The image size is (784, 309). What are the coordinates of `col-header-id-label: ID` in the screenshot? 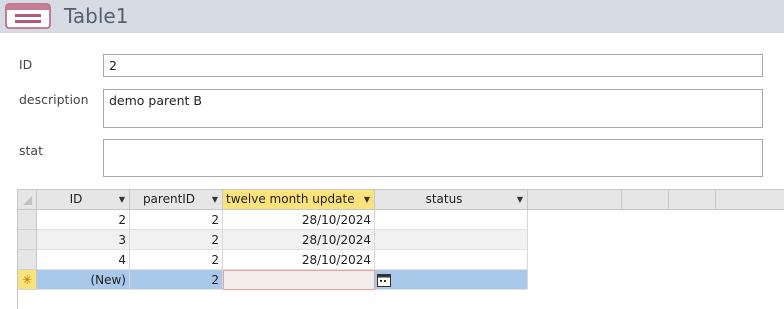 It's located at (76, 199).